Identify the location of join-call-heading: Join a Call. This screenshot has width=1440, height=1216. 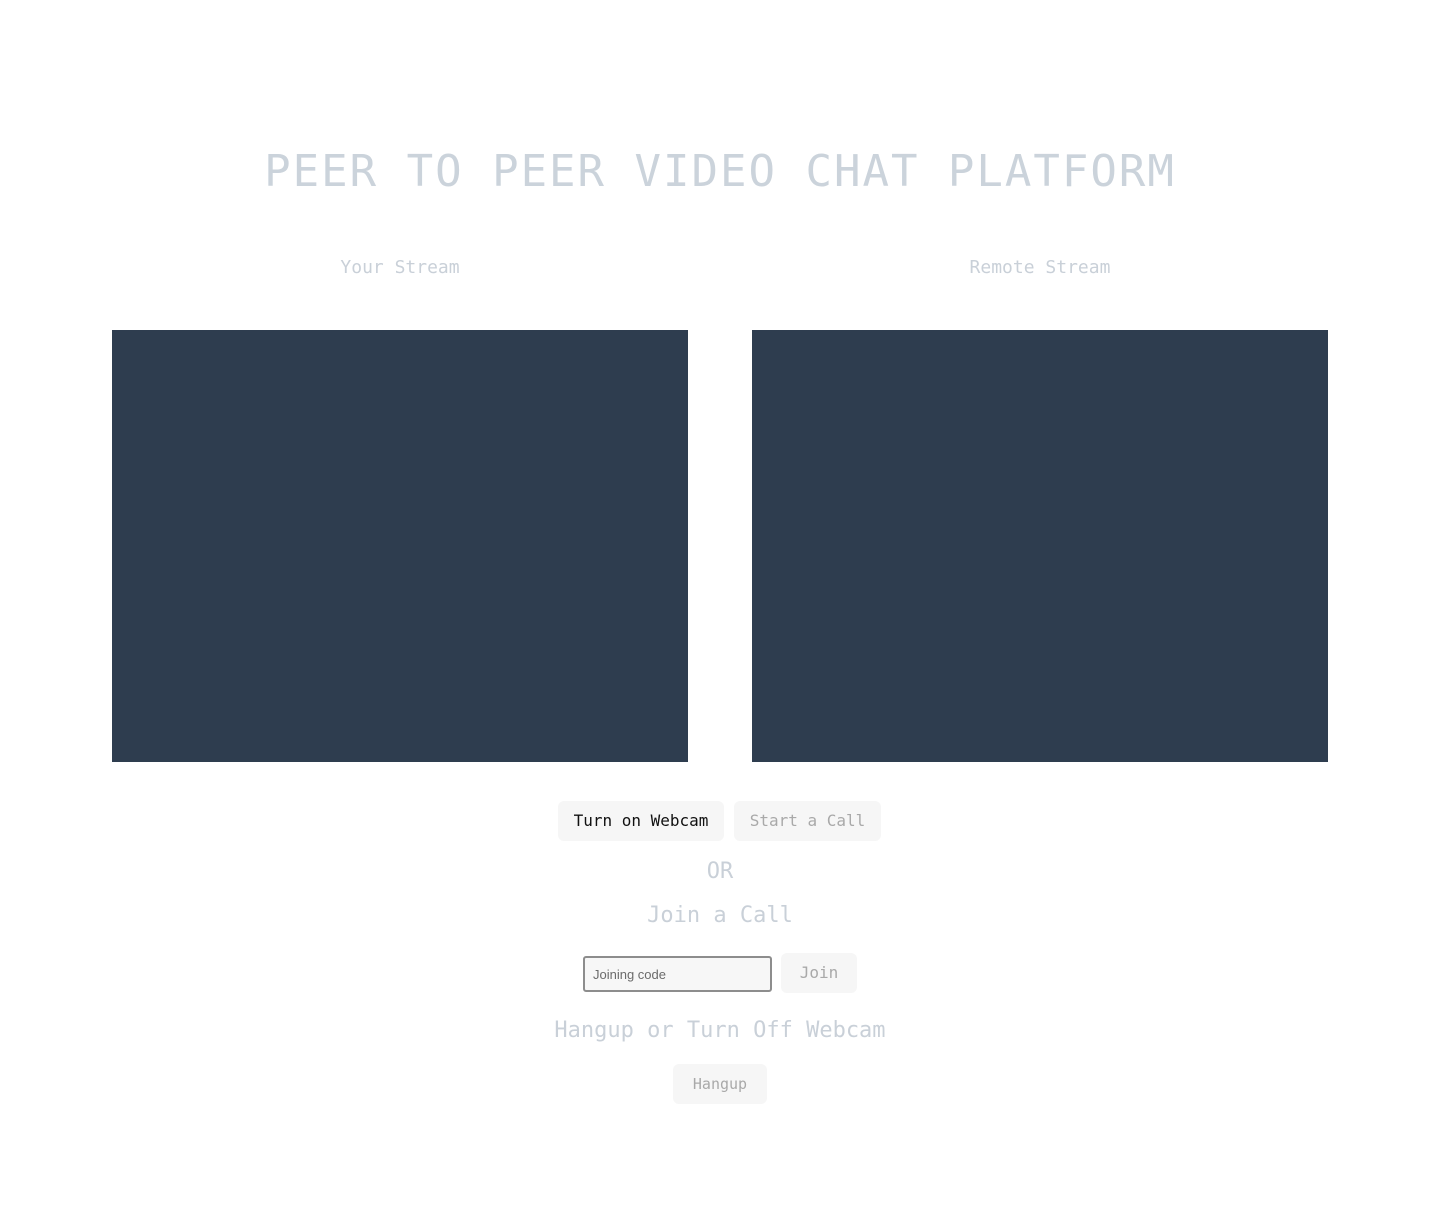
(720, 915).